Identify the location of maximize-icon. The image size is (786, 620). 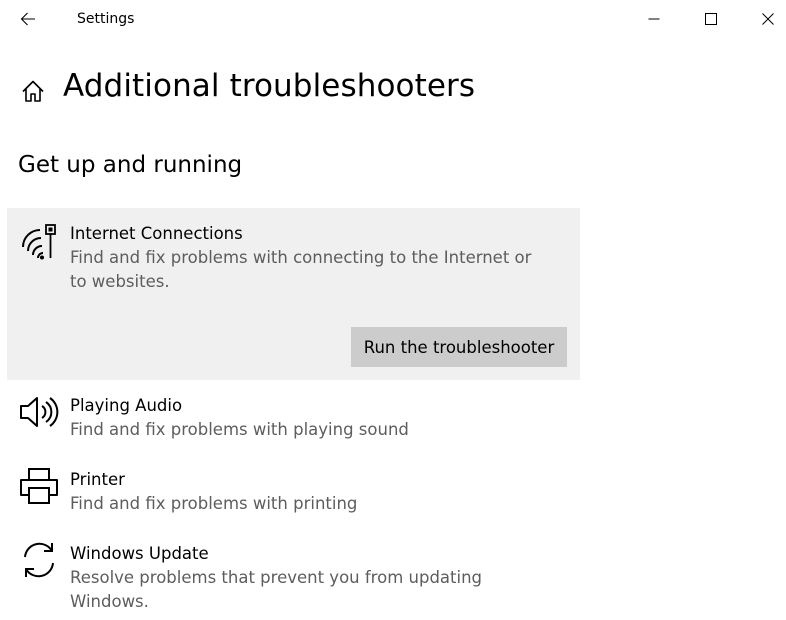
(711, 19).